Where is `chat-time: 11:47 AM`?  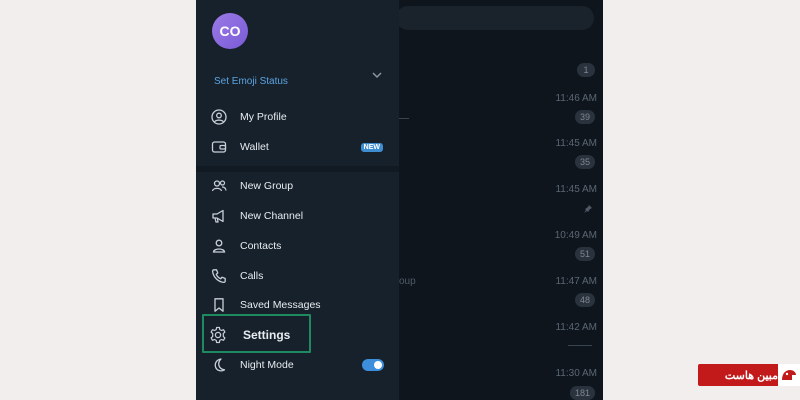
chat-time: 11:47 AM is located at coordinates (576, 281).